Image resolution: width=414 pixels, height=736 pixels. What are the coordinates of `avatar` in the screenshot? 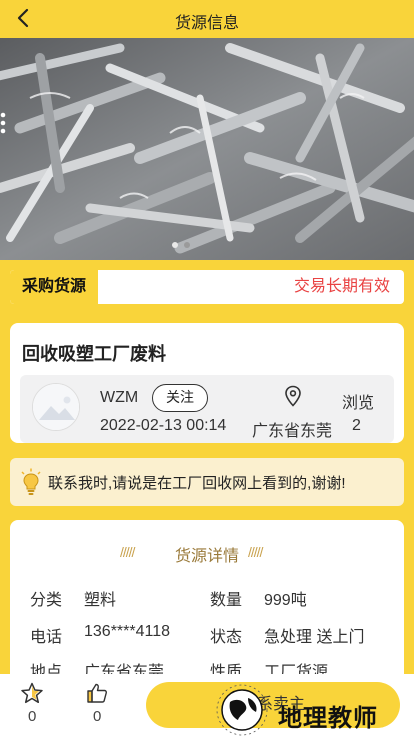 It's located at (56, 407).